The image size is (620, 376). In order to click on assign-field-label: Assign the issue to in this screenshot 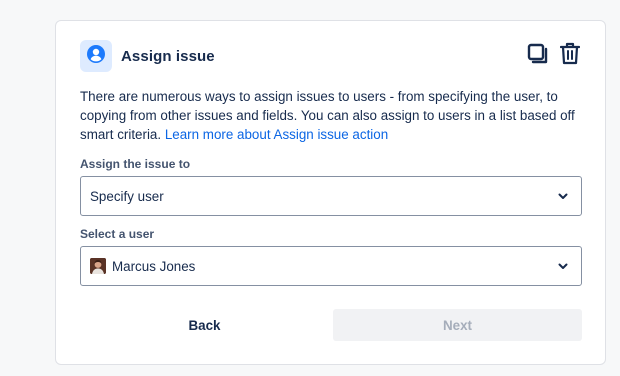, I will do `click(135, 164)`.